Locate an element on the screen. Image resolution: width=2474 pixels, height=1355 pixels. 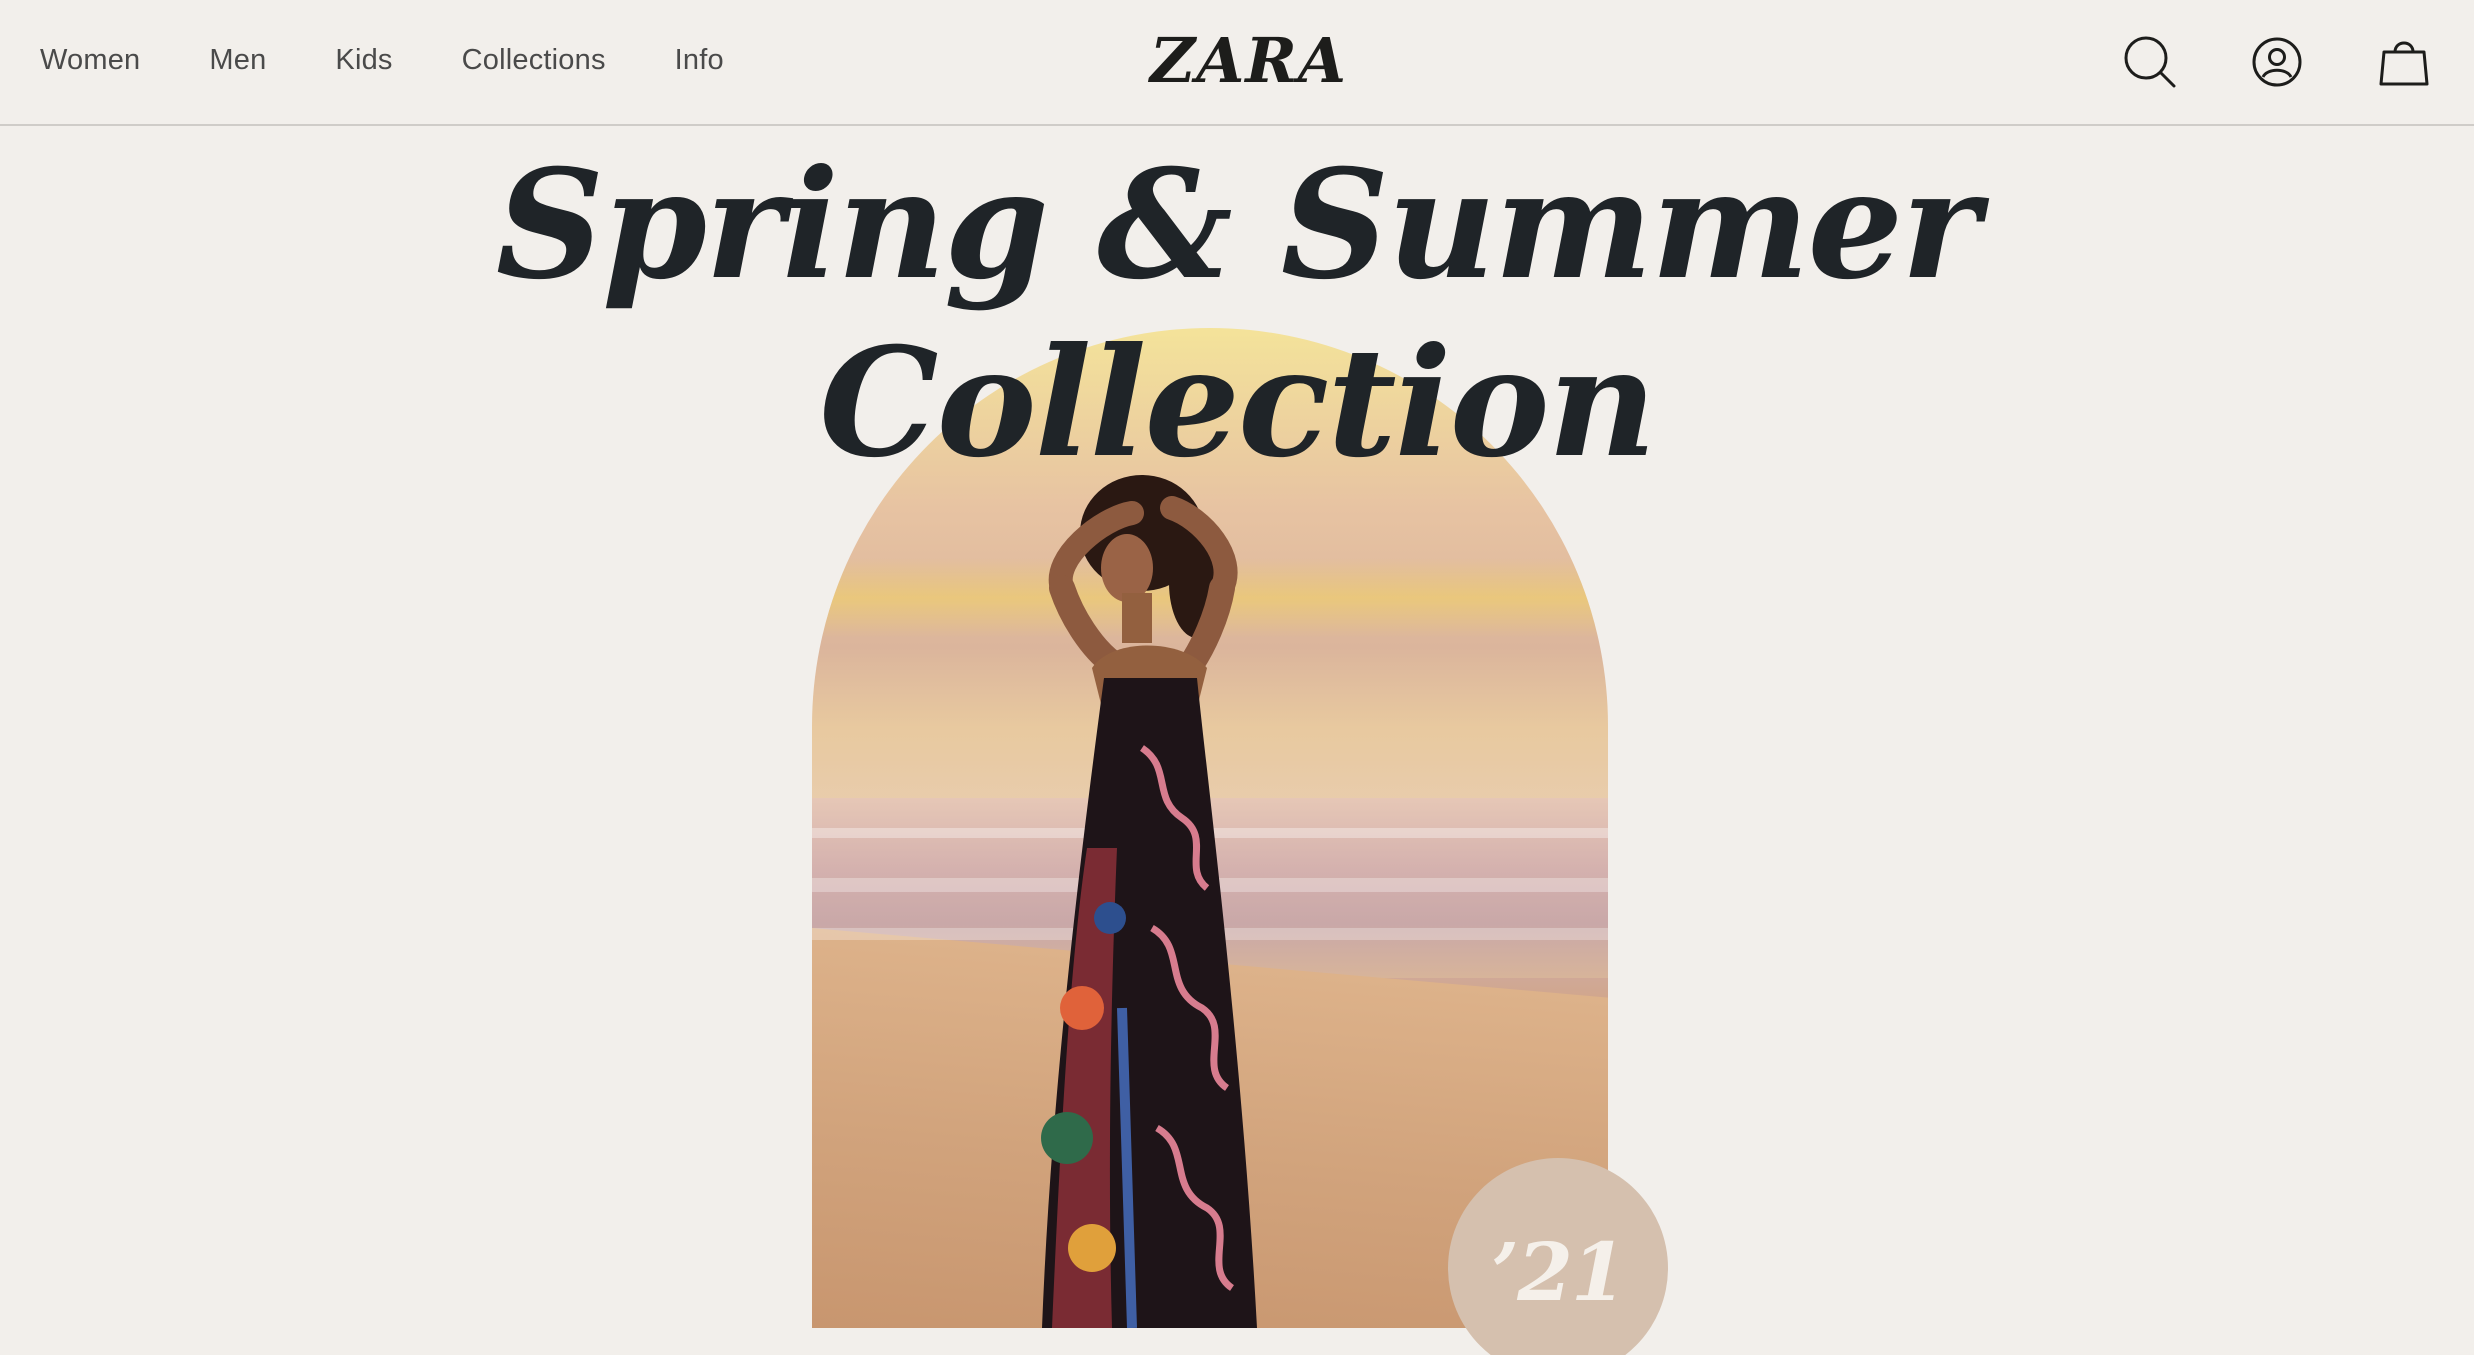
main-nav: Women Men Kids Collections Info is located at coordinates (416, 60).